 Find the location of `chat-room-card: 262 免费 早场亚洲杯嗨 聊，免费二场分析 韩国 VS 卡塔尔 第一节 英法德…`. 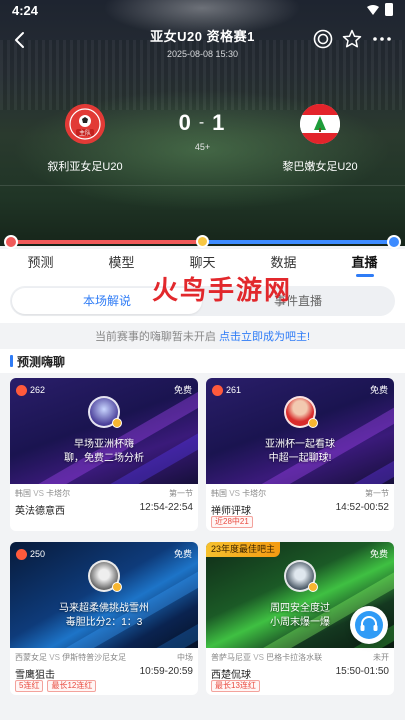

chat-room-card: 262 免费 早场亚洲杯嗨 聊，免费二场分析 韩国 VS 卡塔尔 第一节 英法德… is located at coordinates (104, 454).